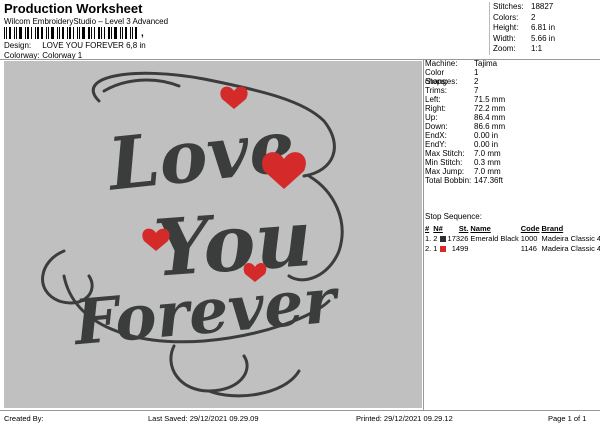 The height and width of the screenshot is (424, 600). I want to click on property-row: Total Bobbin: 147.36ft, so click(464, 180).